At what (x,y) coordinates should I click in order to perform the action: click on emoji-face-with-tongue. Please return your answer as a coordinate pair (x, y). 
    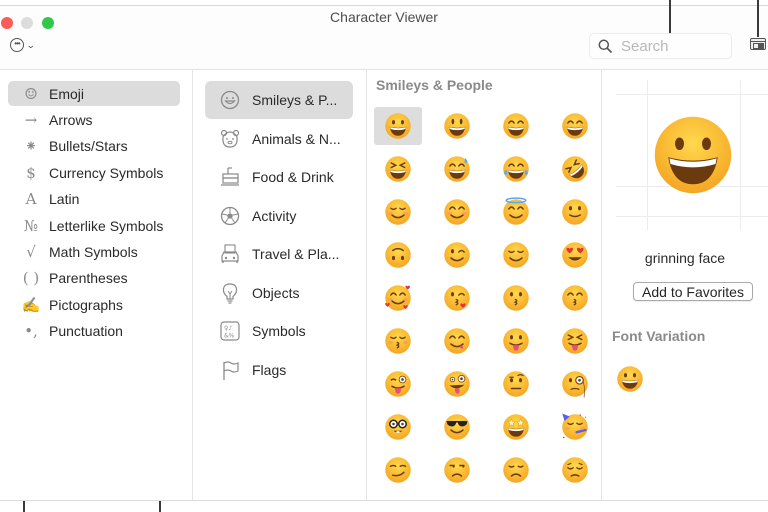
    Looking at the image, I should click on (516, 341).